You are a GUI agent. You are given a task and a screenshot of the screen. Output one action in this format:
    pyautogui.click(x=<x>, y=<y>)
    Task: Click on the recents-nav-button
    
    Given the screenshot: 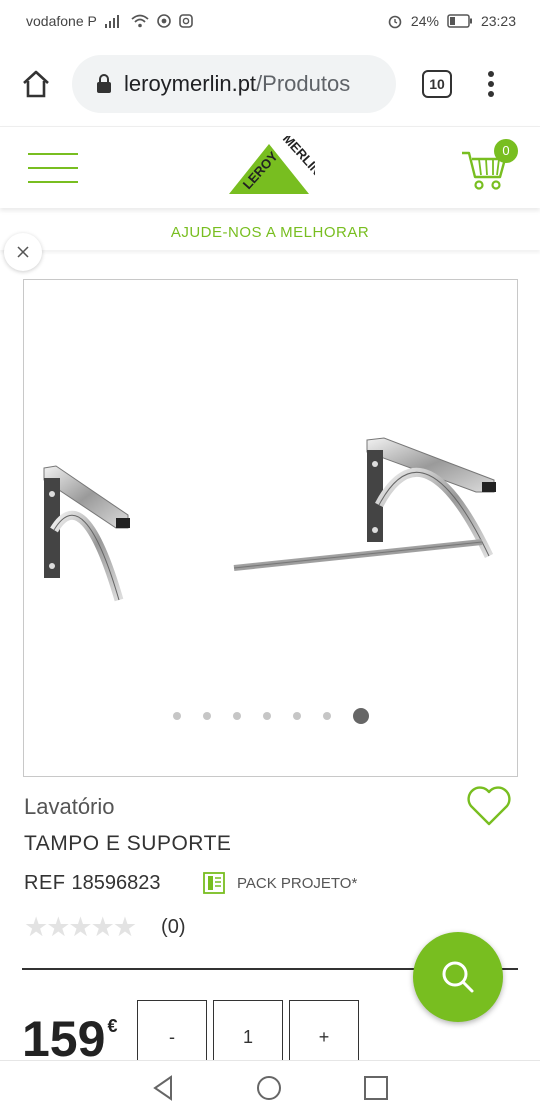 What is the action you would take?
    pyautogui.click(x=376, y=1090)
    